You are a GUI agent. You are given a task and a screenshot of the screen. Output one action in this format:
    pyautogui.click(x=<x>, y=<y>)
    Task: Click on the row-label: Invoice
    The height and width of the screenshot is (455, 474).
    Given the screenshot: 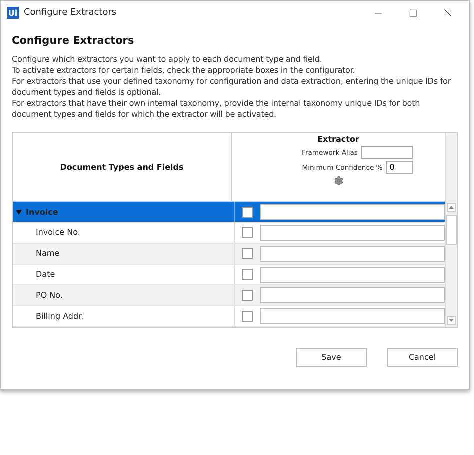 What is the action you would take?
    pyautogui.click(x=42, y=212)
    